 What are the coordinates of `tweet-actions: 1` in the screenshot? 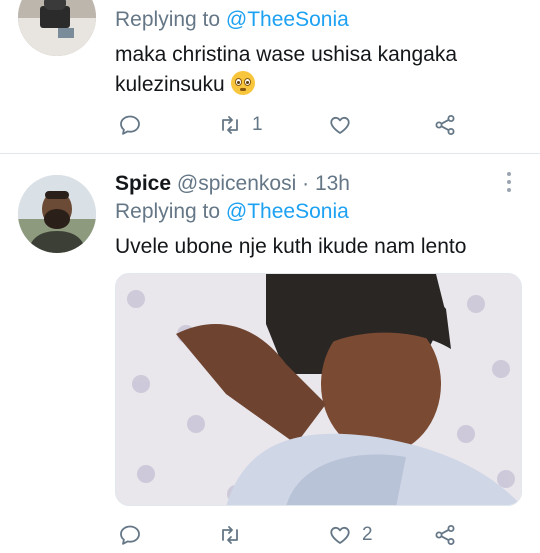 It's located at (295, 125).